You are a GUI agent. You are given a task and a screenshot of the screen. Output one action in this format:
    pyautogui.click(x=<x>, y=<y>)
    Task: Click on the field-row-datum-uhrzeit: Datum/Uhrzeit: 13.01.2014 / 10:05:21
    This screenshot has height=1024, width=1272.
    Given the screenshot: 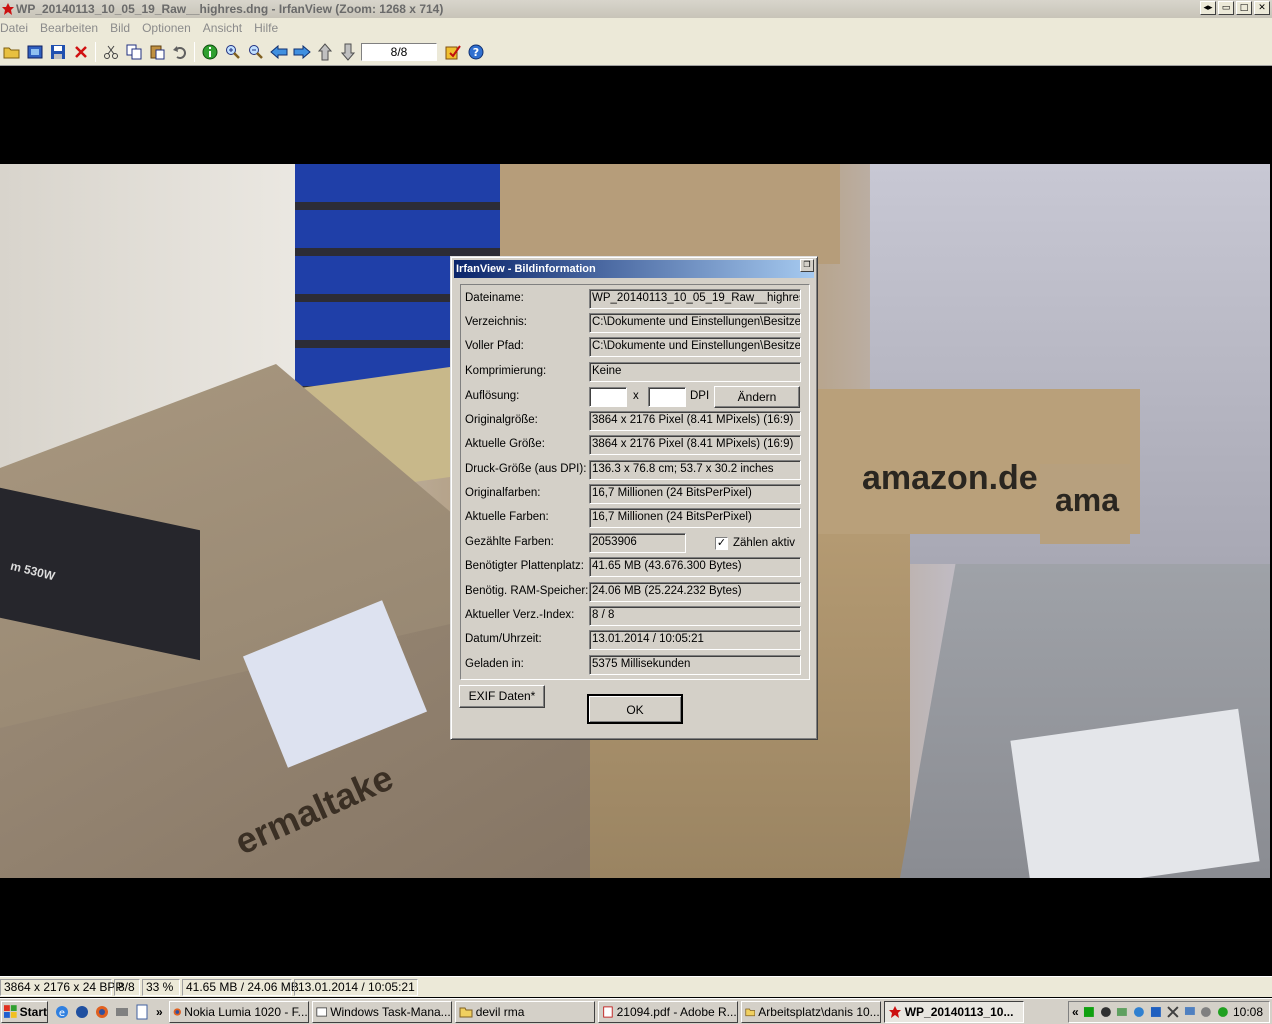 What is the action you would take?
    pyautogui.click(x=635, y=640)
    